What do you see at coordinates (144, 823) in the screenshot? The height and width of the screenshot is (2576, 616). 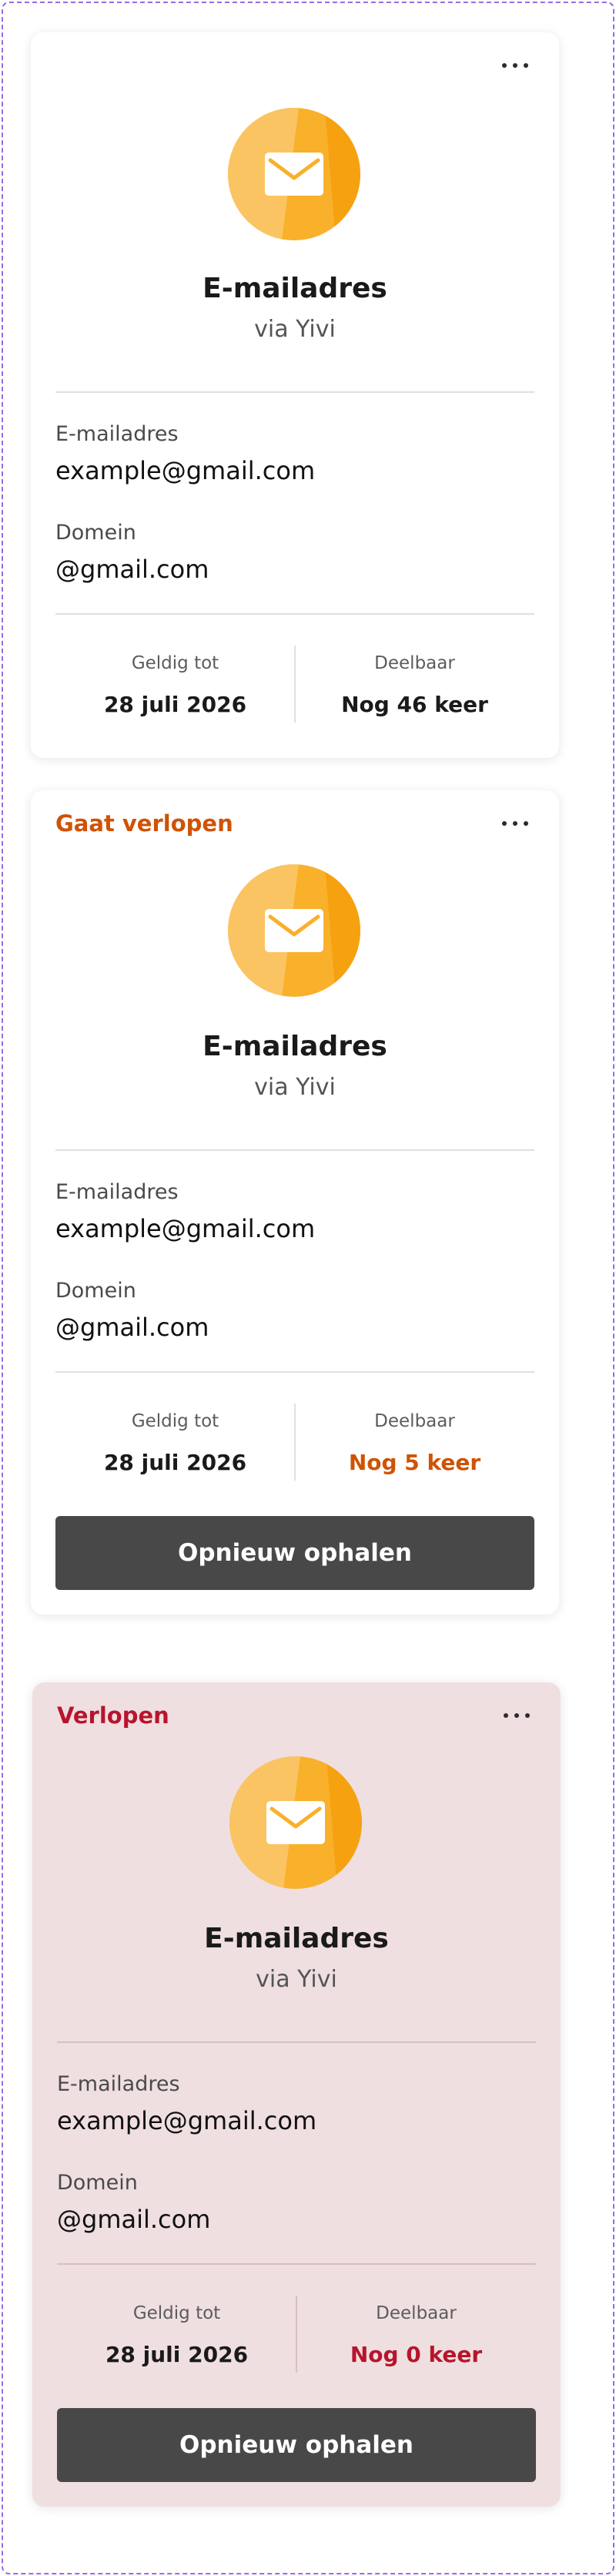 I see `status-badge: Gaat verlopen` at bounding box center [144, 823].